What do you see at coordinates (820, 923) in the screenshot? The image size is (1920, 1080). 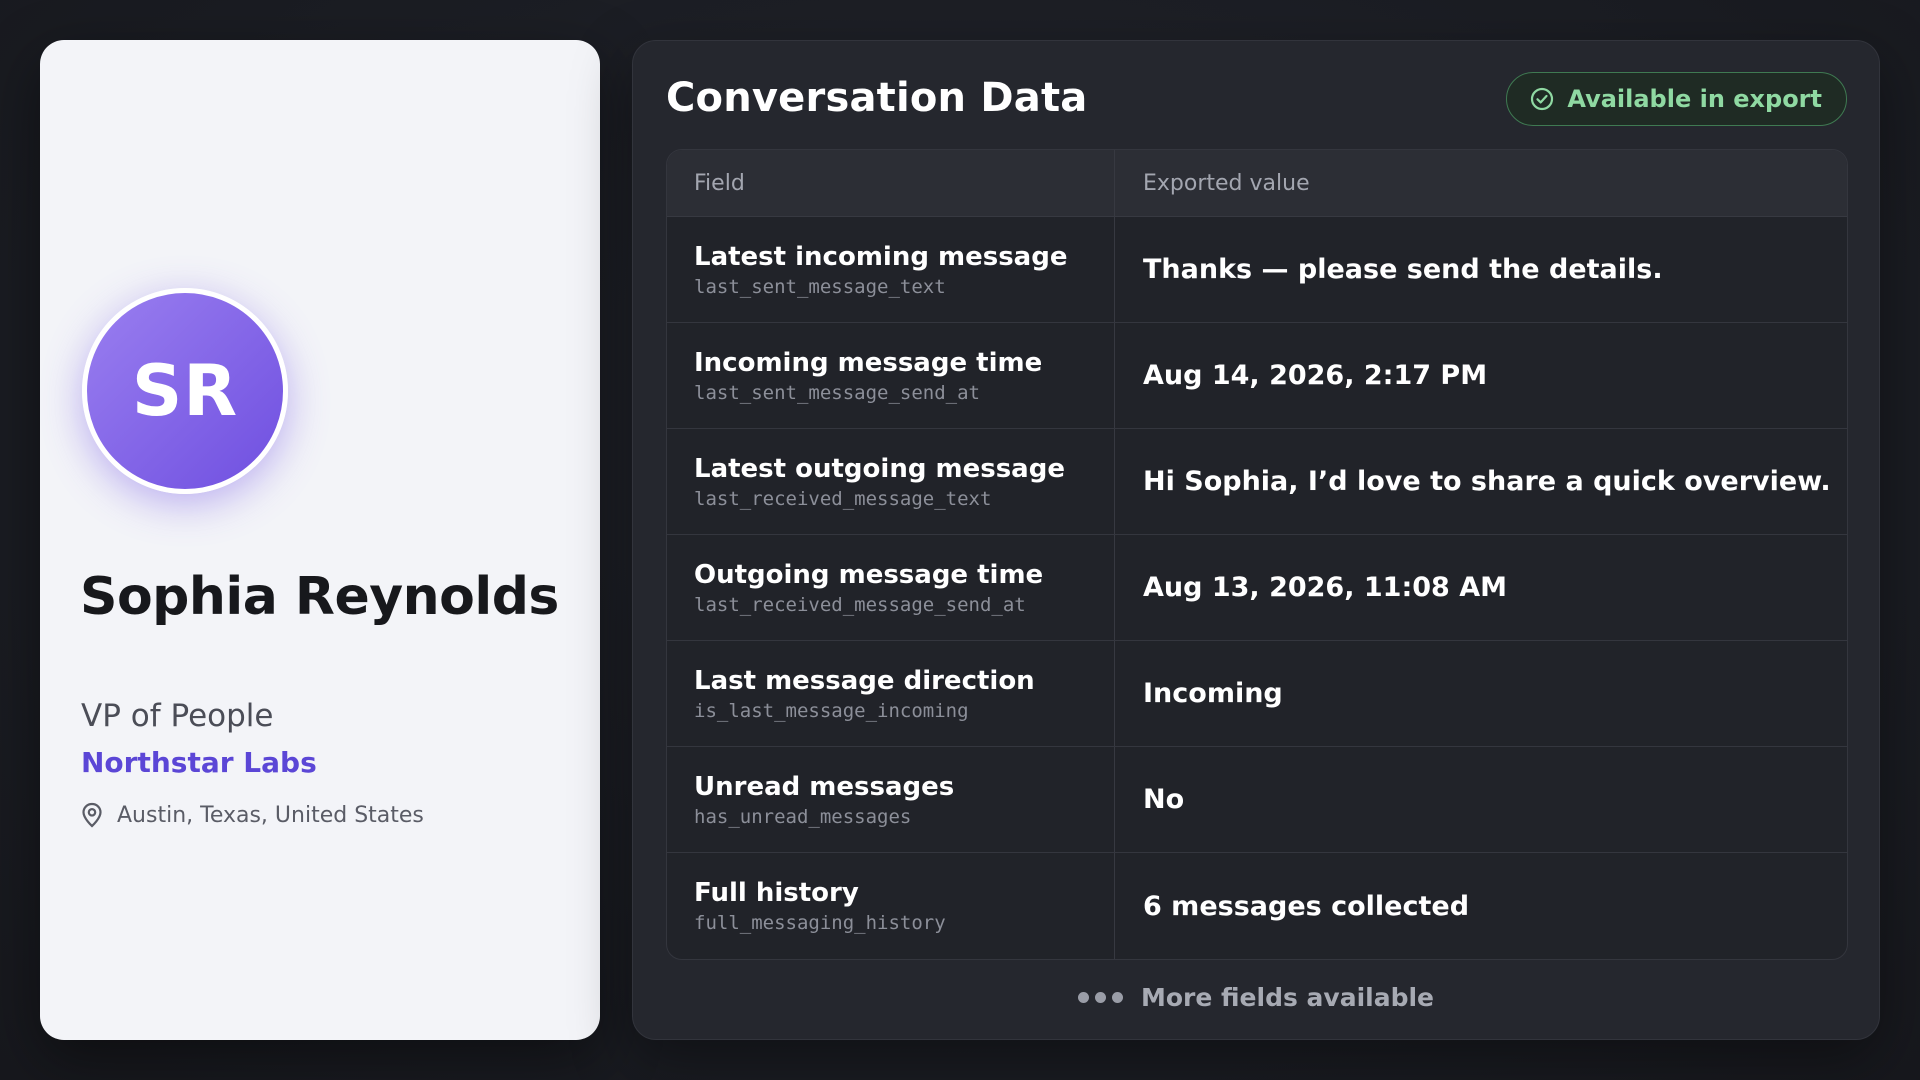 I see `field-key: full_messaging_history` at bounding box center [820, 923].